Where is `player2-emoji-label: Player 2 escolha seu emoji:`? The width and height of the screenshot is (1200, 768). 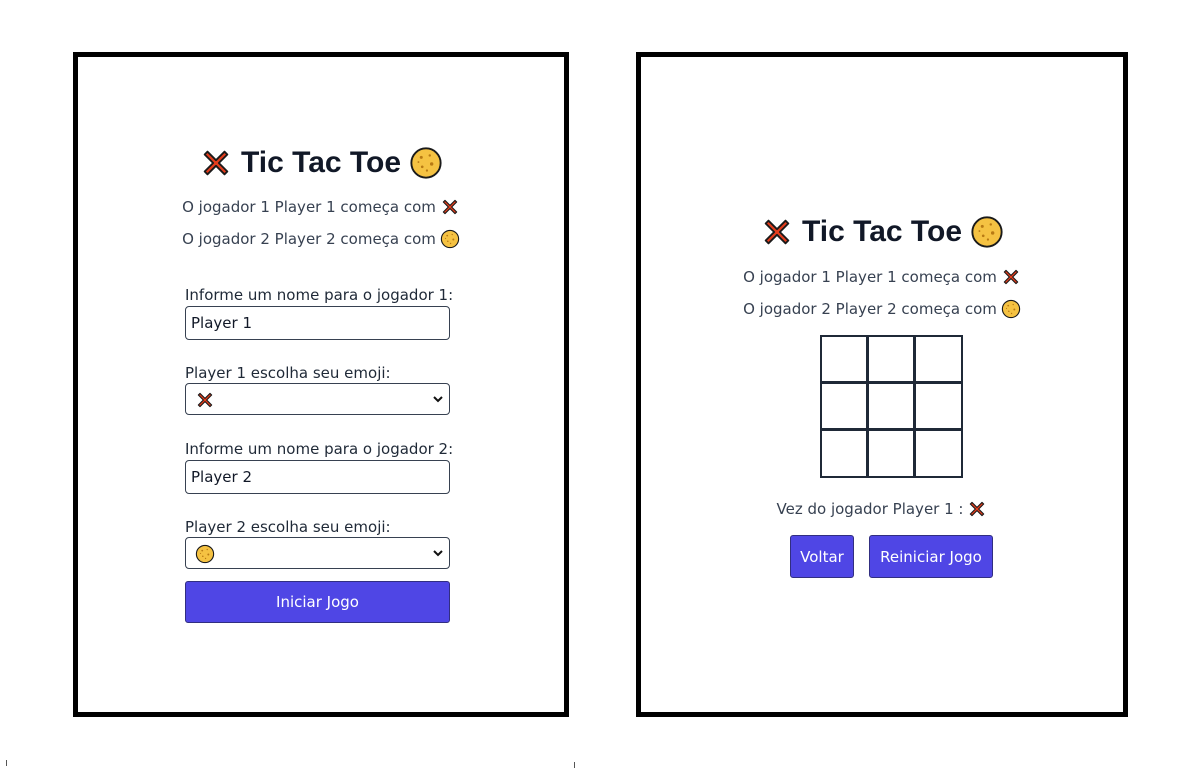
player2-emoji-label: Player 2 escolha seu emoji: is located at coordinates (288, 527).